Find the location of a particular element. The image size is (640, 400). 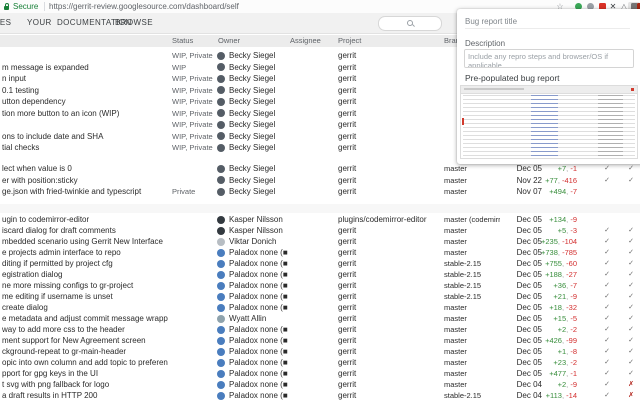

change-updated: Nov 07 is located at coordinates (529, 191).